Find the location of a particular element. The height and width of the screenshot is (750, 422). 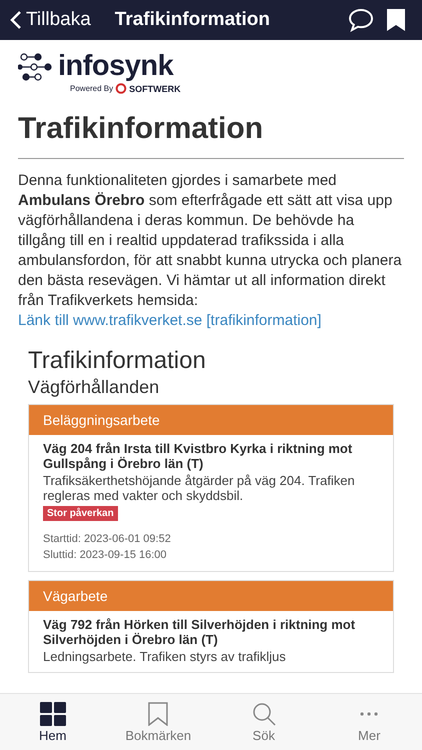

trafikverket-link: Länk till www.trafikverket.se [trafikinformation] is located at coordinates (170, 320).